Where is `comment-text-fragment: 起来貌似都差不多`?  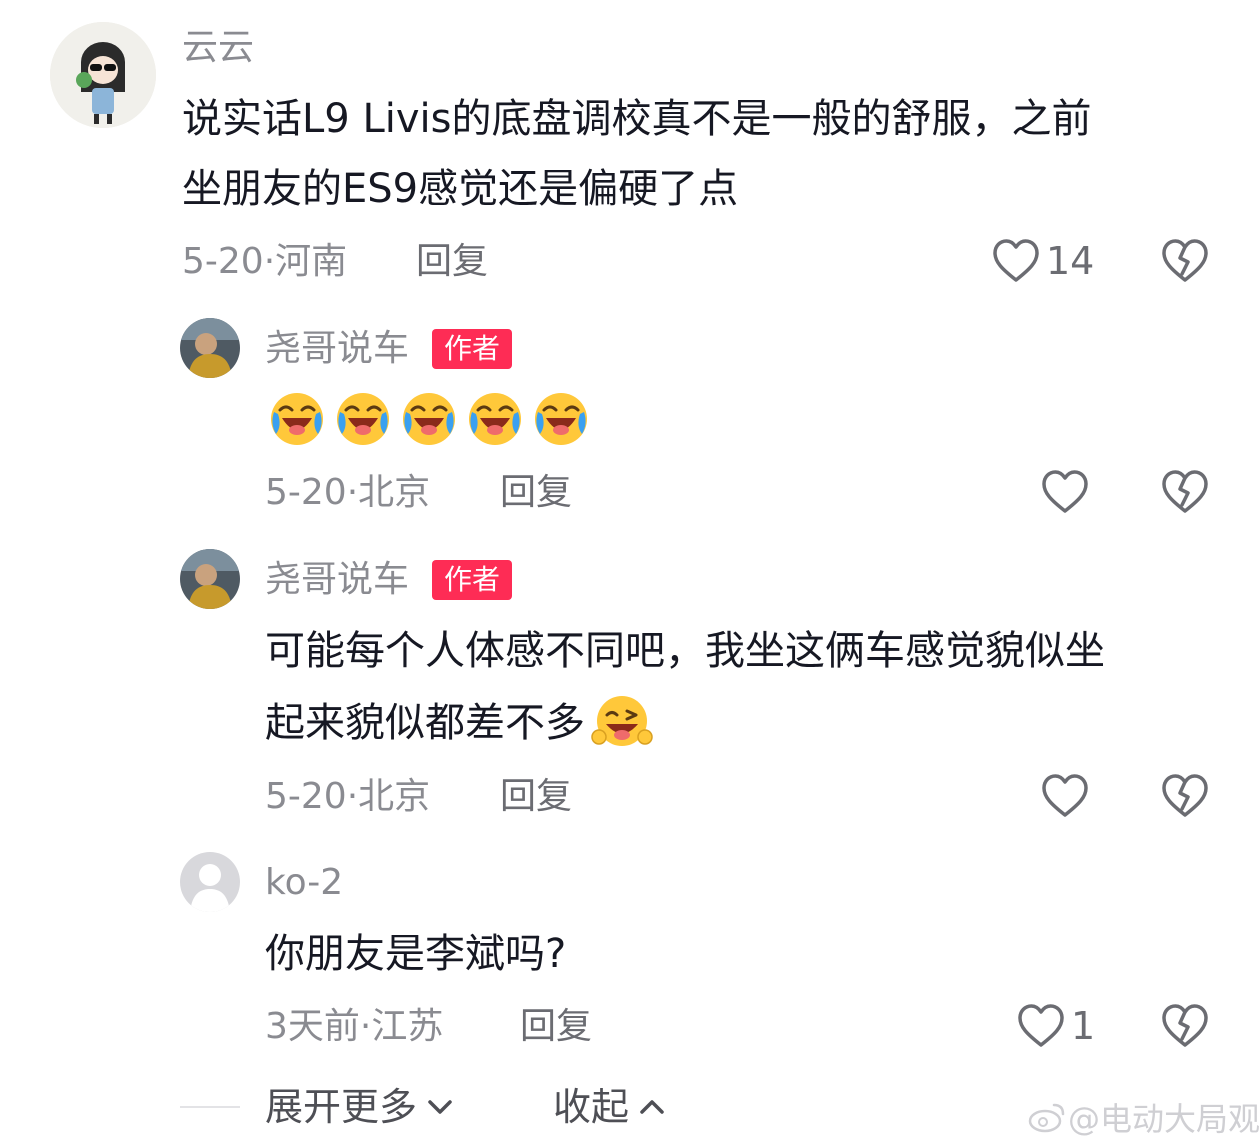
comment-text-fragment: 起来貌似都差不多 is located at coordinates (425, 723).